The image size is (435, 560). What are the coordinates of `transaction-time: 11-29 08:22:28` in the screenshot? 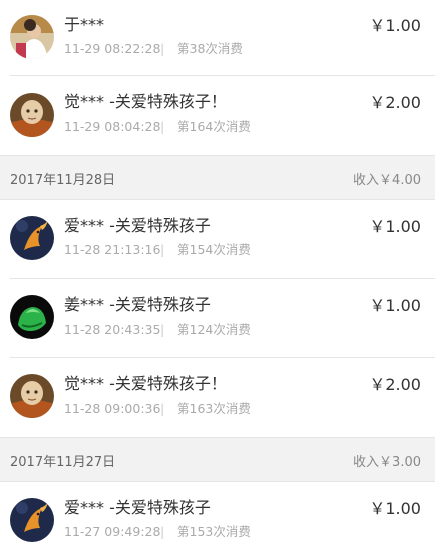 It's located at (112, 48).